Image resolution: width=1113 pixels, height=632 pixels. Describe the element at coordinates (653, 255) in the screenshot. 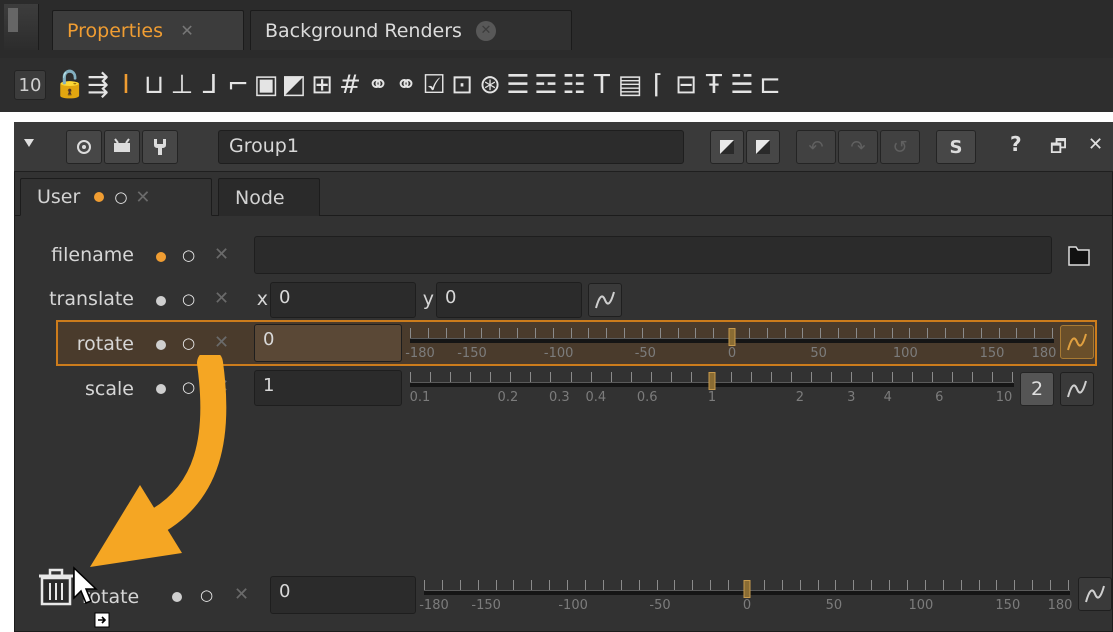

I see `filename-input` at that location.